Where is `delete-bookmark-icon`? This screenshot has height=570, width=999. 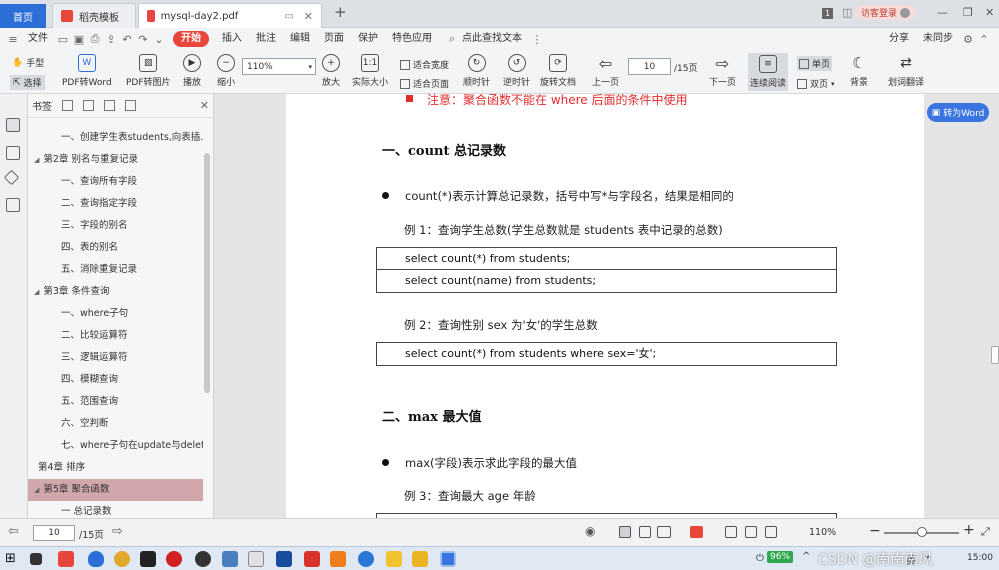 delete-bookmark-icon is located at coordinates (130, 105).